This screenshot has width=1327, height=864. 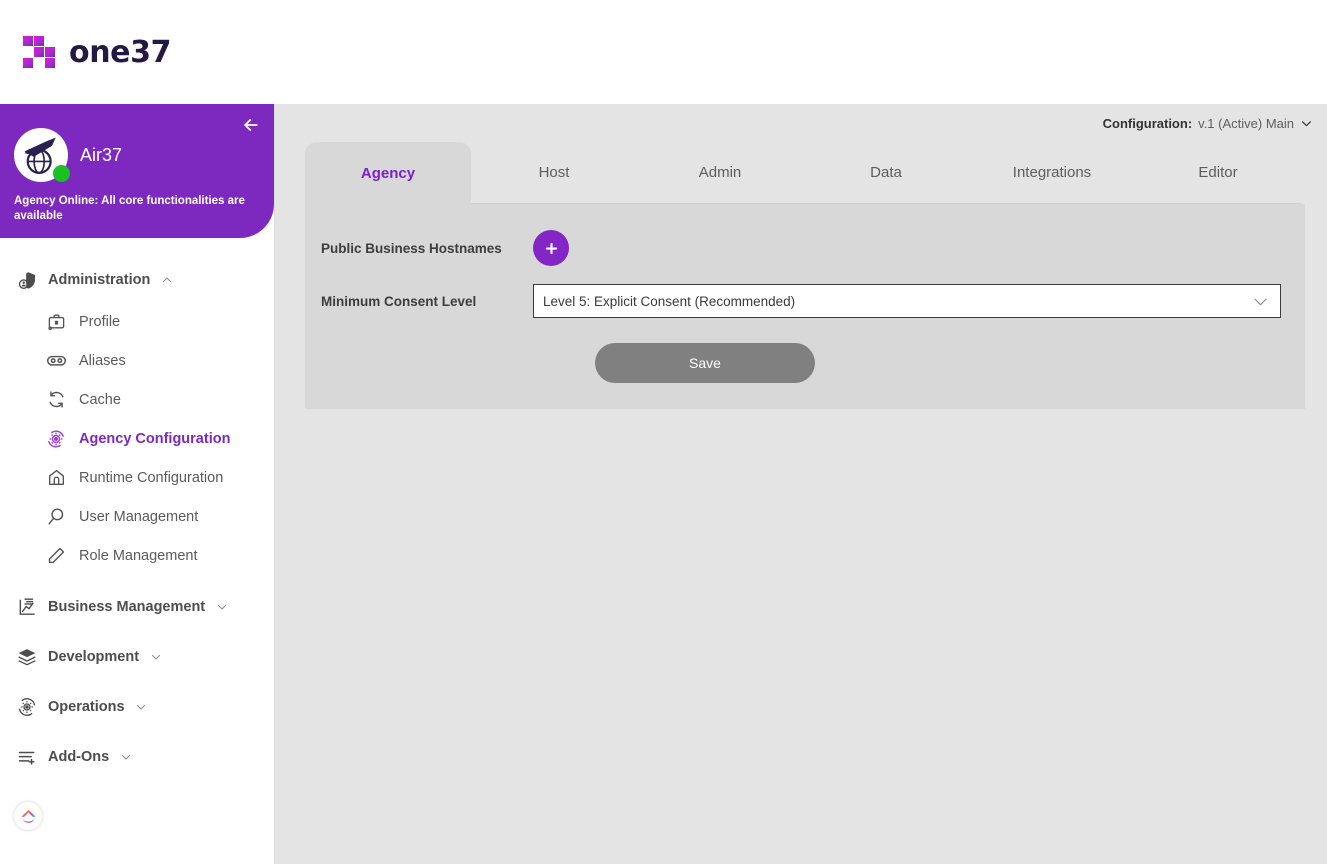 What do you see at coordinates (801, 123) in the screenshot?
I see `configuration-bar: Configuration: v.1 (Active) Main` at bounding box center [801, 123].